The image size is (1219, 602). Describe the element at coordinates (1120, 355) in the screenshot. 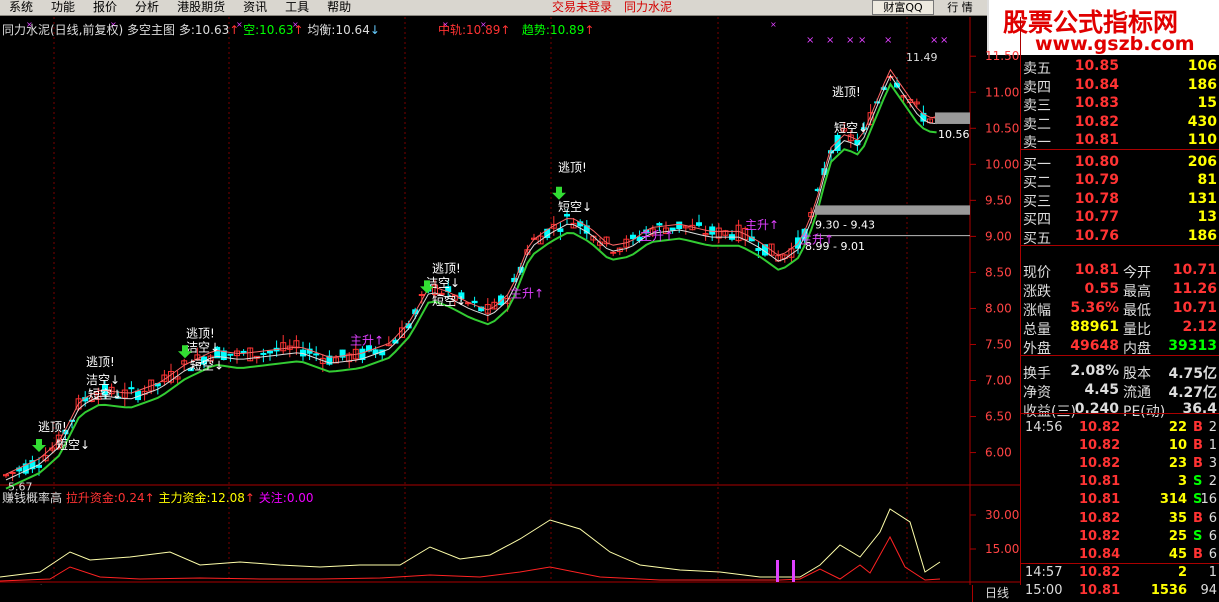

I see `divider` at that location.